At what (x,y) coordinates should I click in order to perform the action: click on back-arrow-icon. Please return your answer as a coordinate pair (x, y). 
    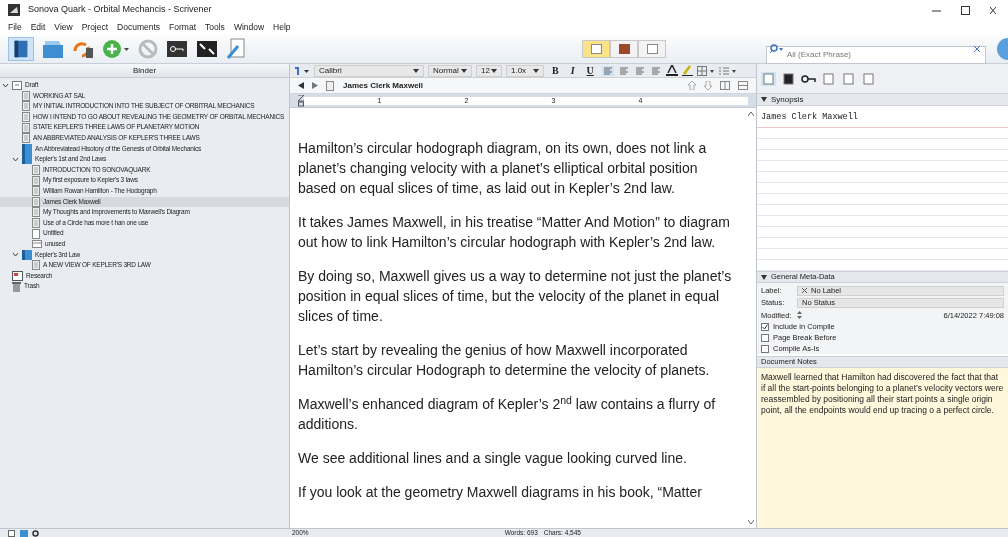
    Looking at the image, I should click on (301, 85).